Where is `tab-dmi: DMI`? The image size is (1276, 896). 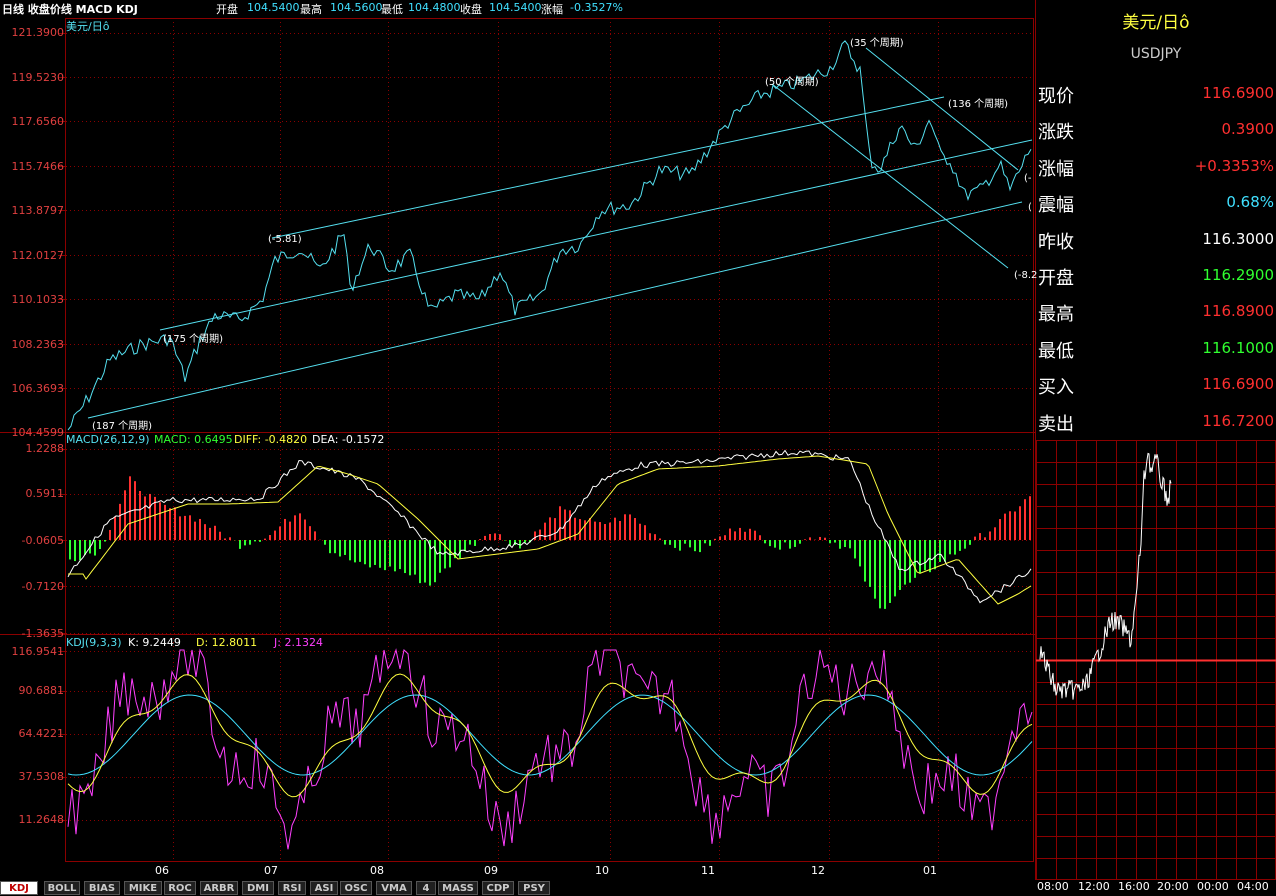 tab-dmi: DMI is located at coordinates (258, 888).